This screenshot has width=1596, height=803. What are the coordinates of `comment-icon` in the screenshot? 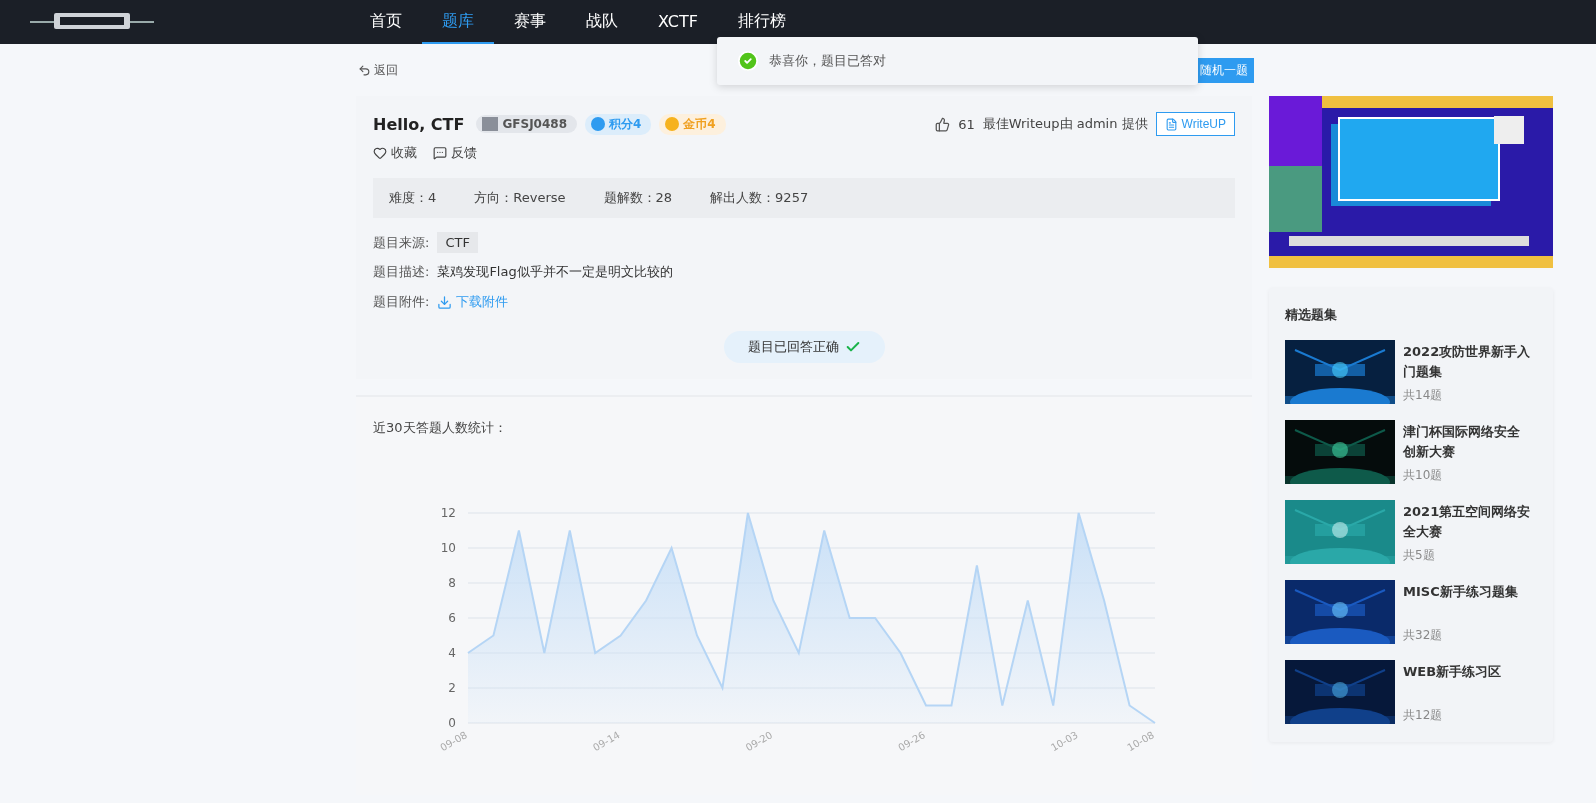 It's located at (440, 153).